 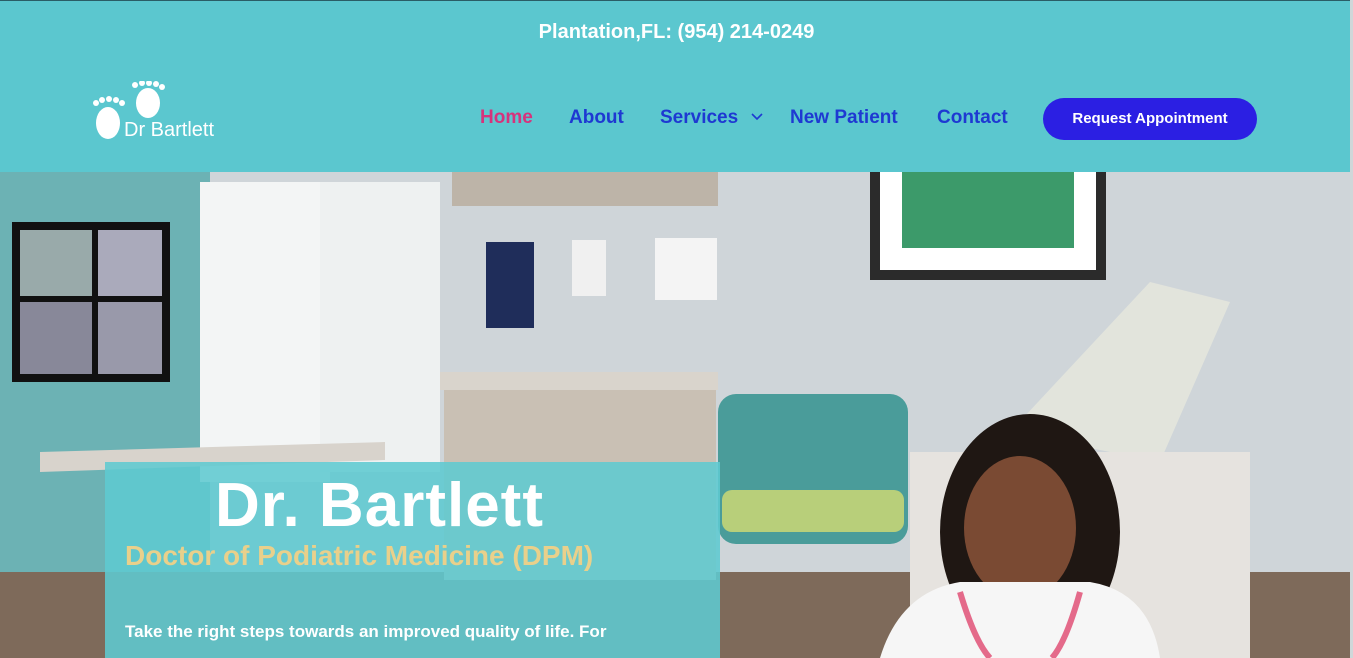 What do you see at coordinates (169, 130) in the screenshot?
I see `logo-text: Dr Bartlett` at bounding box center [169, 130].